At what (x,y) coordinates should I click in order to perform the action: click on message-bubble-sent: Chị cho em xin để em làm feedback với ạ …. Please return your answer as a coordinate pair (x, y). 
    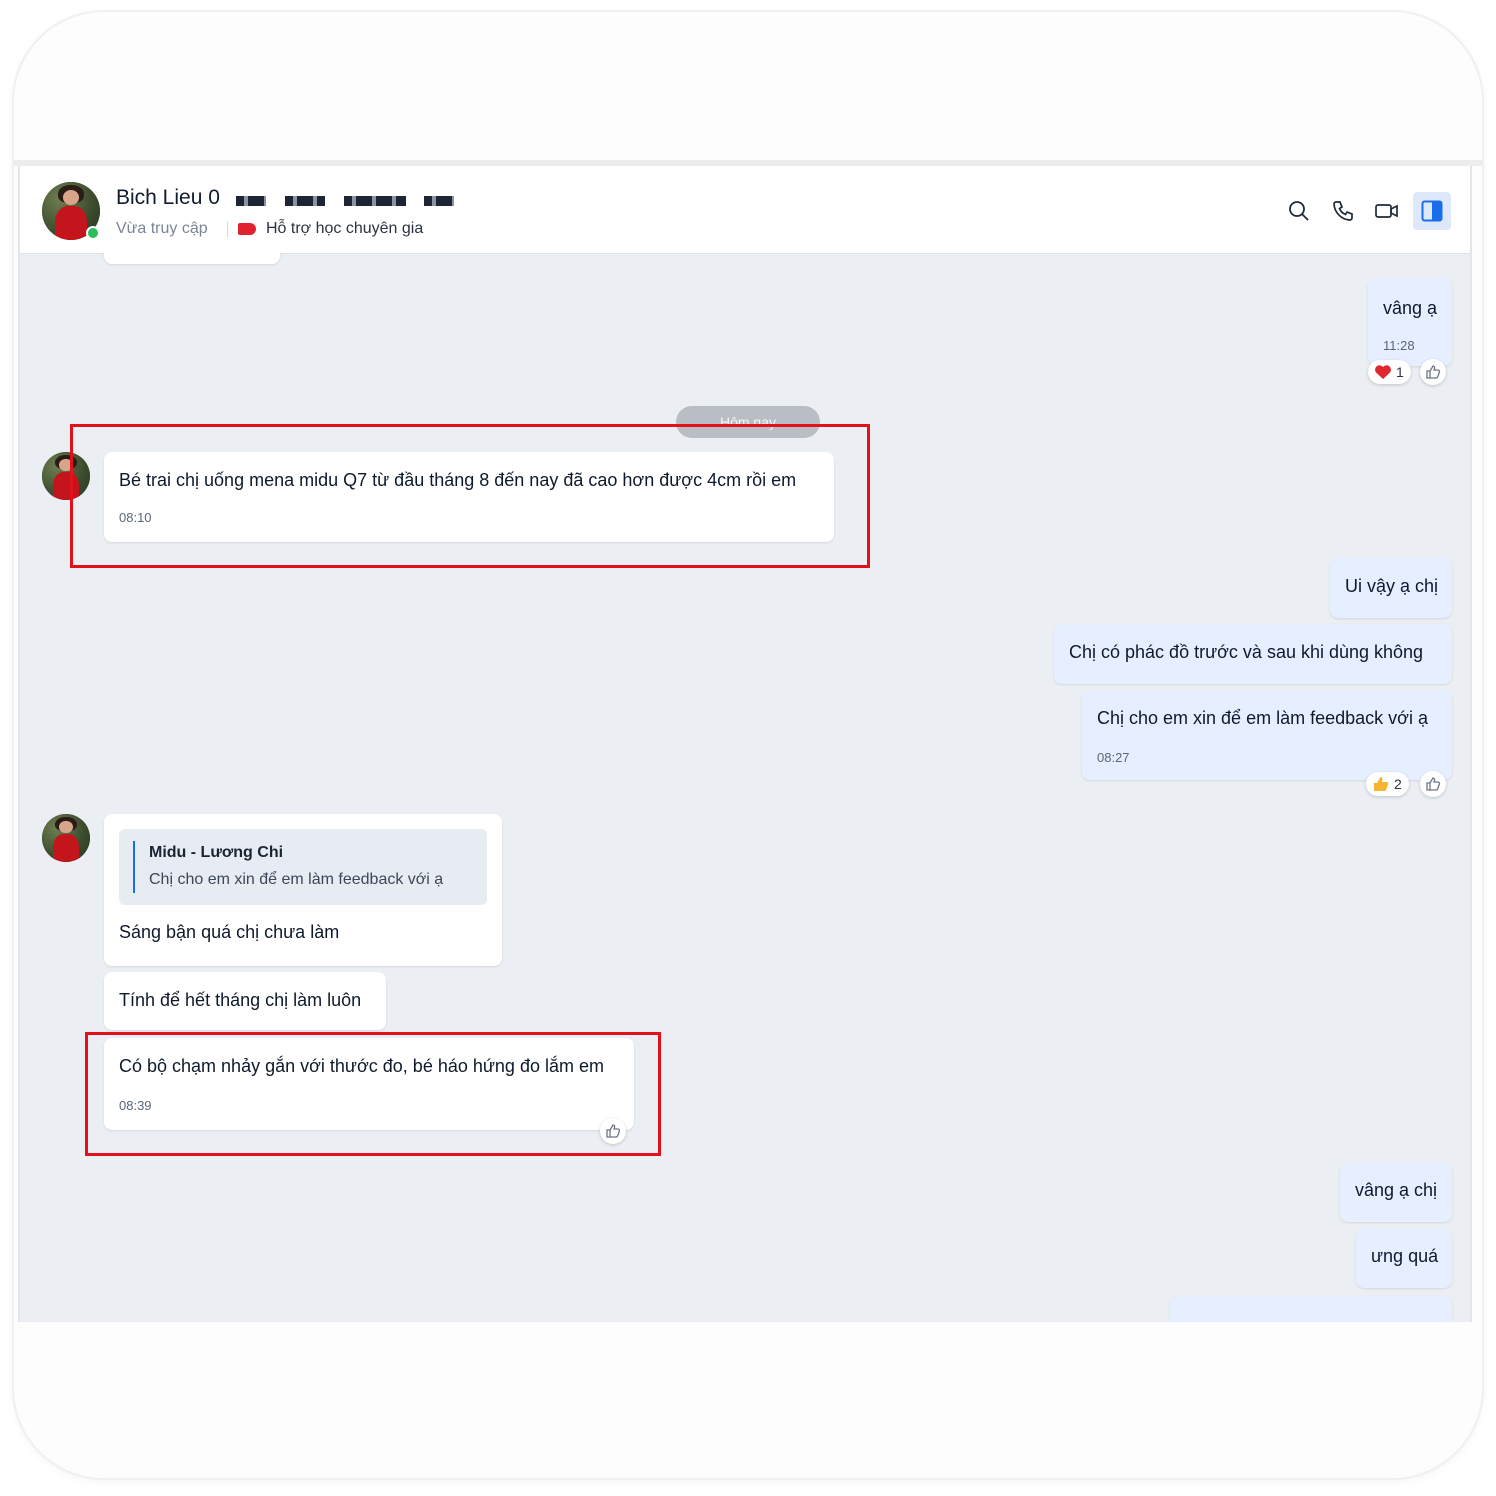
    Looking at the image, I should click on (1267, 735).